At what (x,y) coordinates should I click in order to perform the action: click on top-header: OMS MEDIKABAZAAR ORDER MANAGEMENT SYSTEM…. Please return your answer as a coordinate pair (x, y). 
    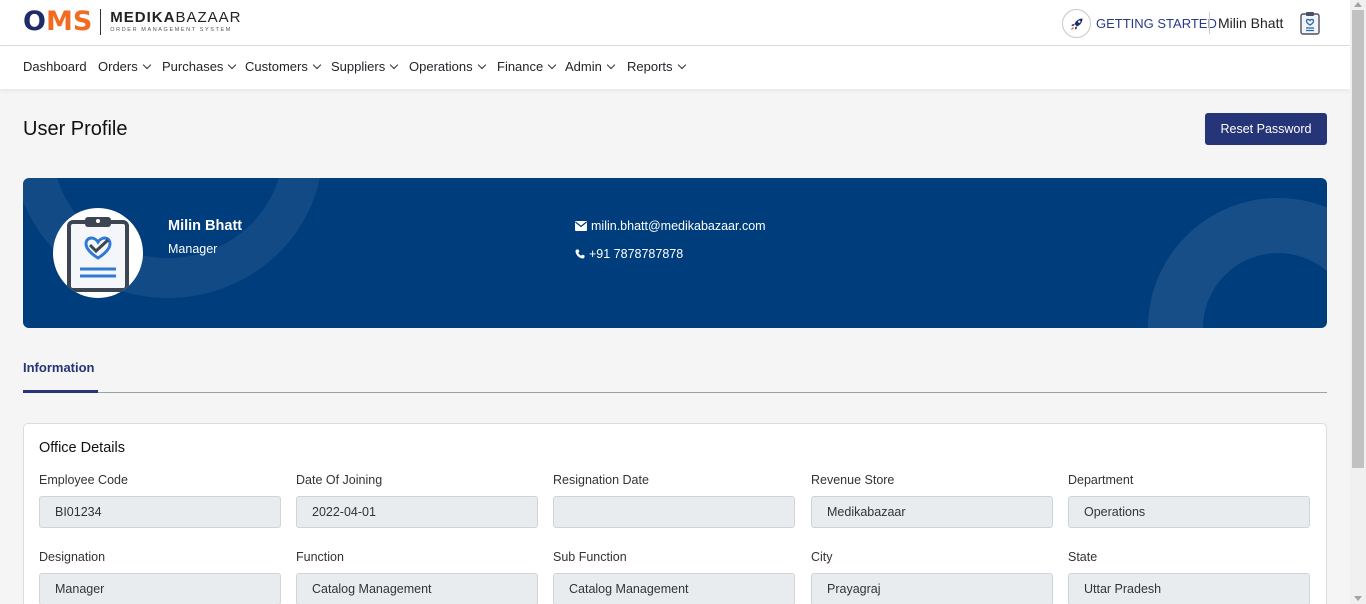
    Looking at the image, I should click on (675, 23).